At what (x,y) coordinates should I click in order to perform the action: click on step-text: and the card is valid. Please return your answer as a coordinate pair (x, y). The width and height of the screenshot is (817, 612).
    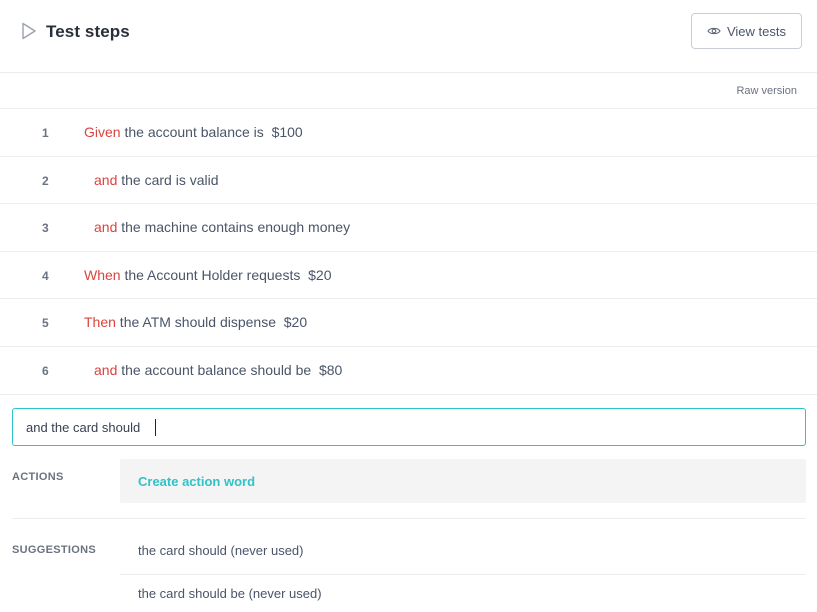
    Looking at the image, I should click on (156, 180).